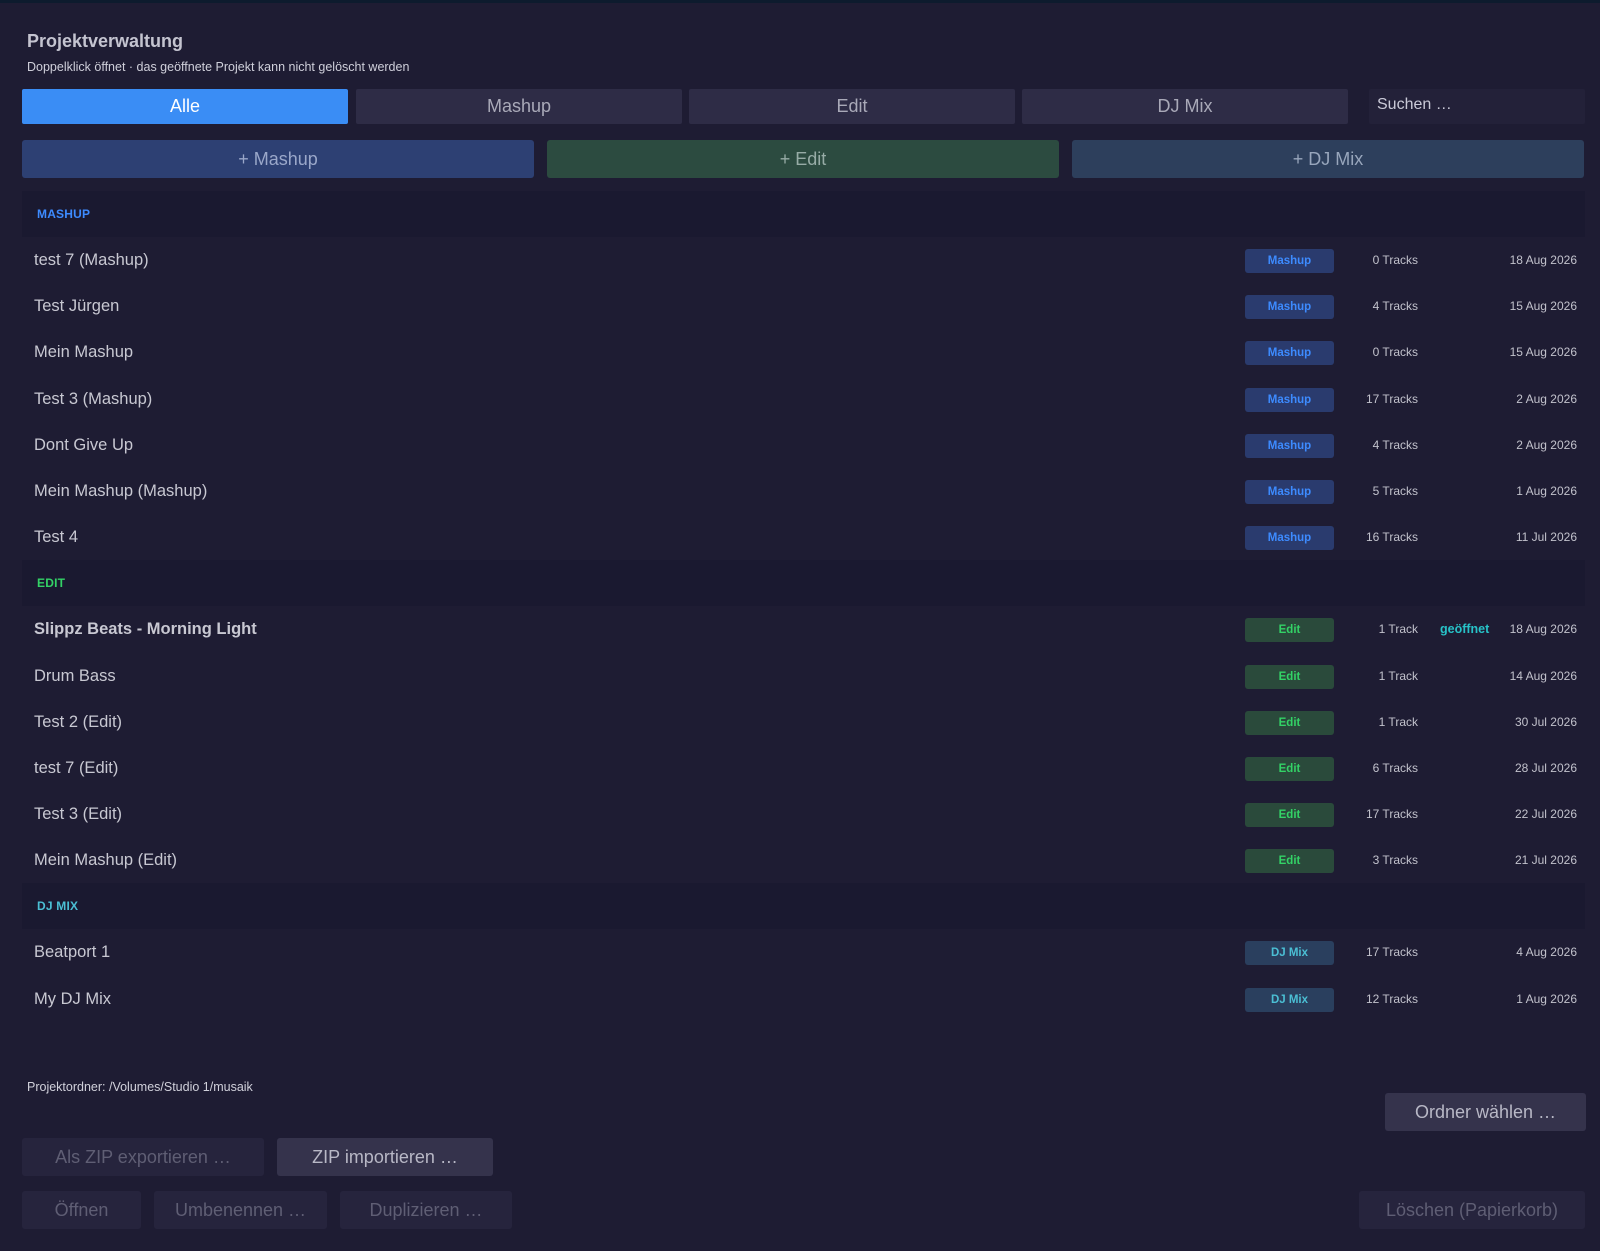 This screenshot has width=1600, height=1251. Describe the element at coordinates (185, 106) in the screenshot. I see `tab-all: Alle` at that location.